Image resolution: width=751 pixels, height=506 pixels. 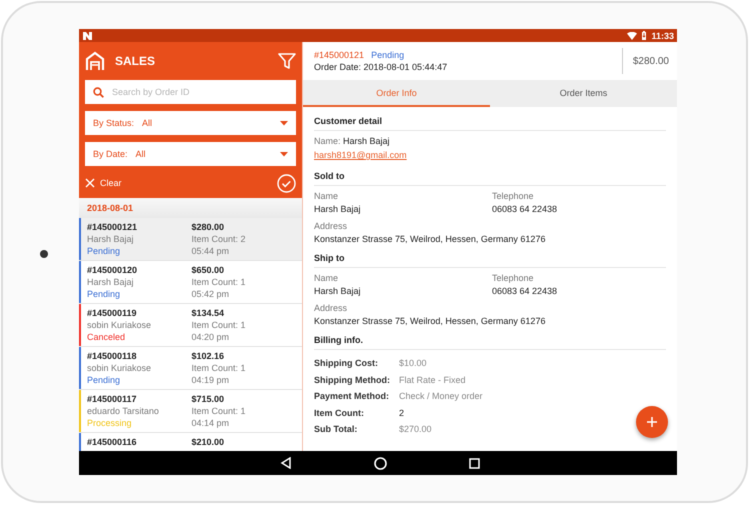 I want to click on notification-icon, so click(x=87, y=36).